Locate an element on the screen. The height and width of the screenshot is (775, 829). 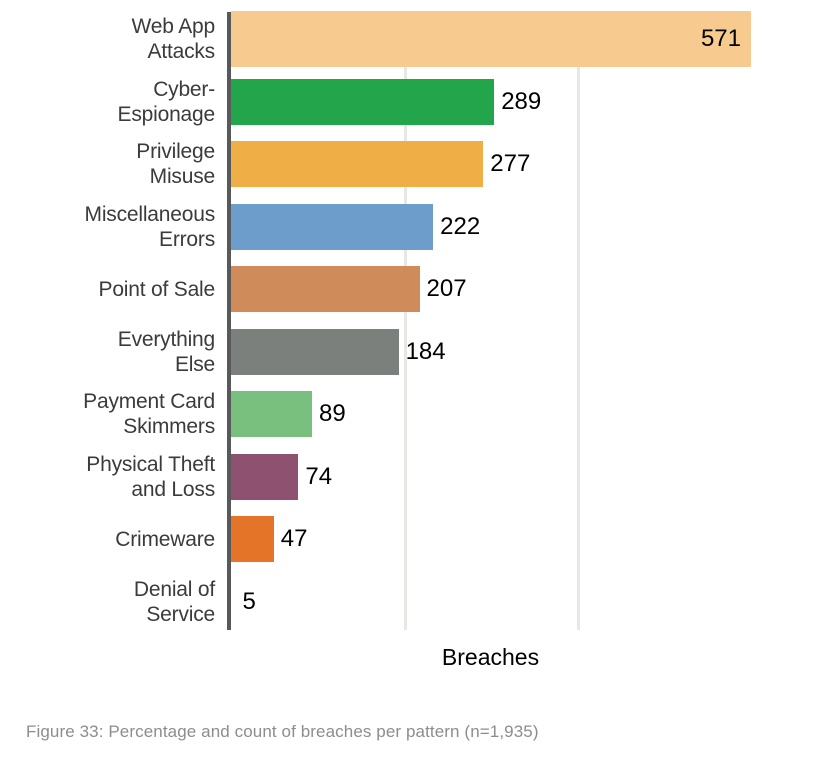
category-label: Cyber- Espionage is located at coordinates (166, 101).